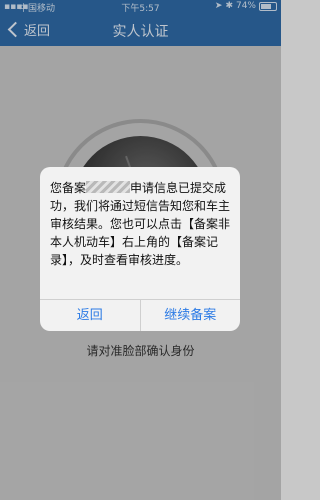 Image resolution: width=320 pixels, height=500 pixels. I want to click on dialog-button-bar: 返回 继续备案, so click(140, 315).